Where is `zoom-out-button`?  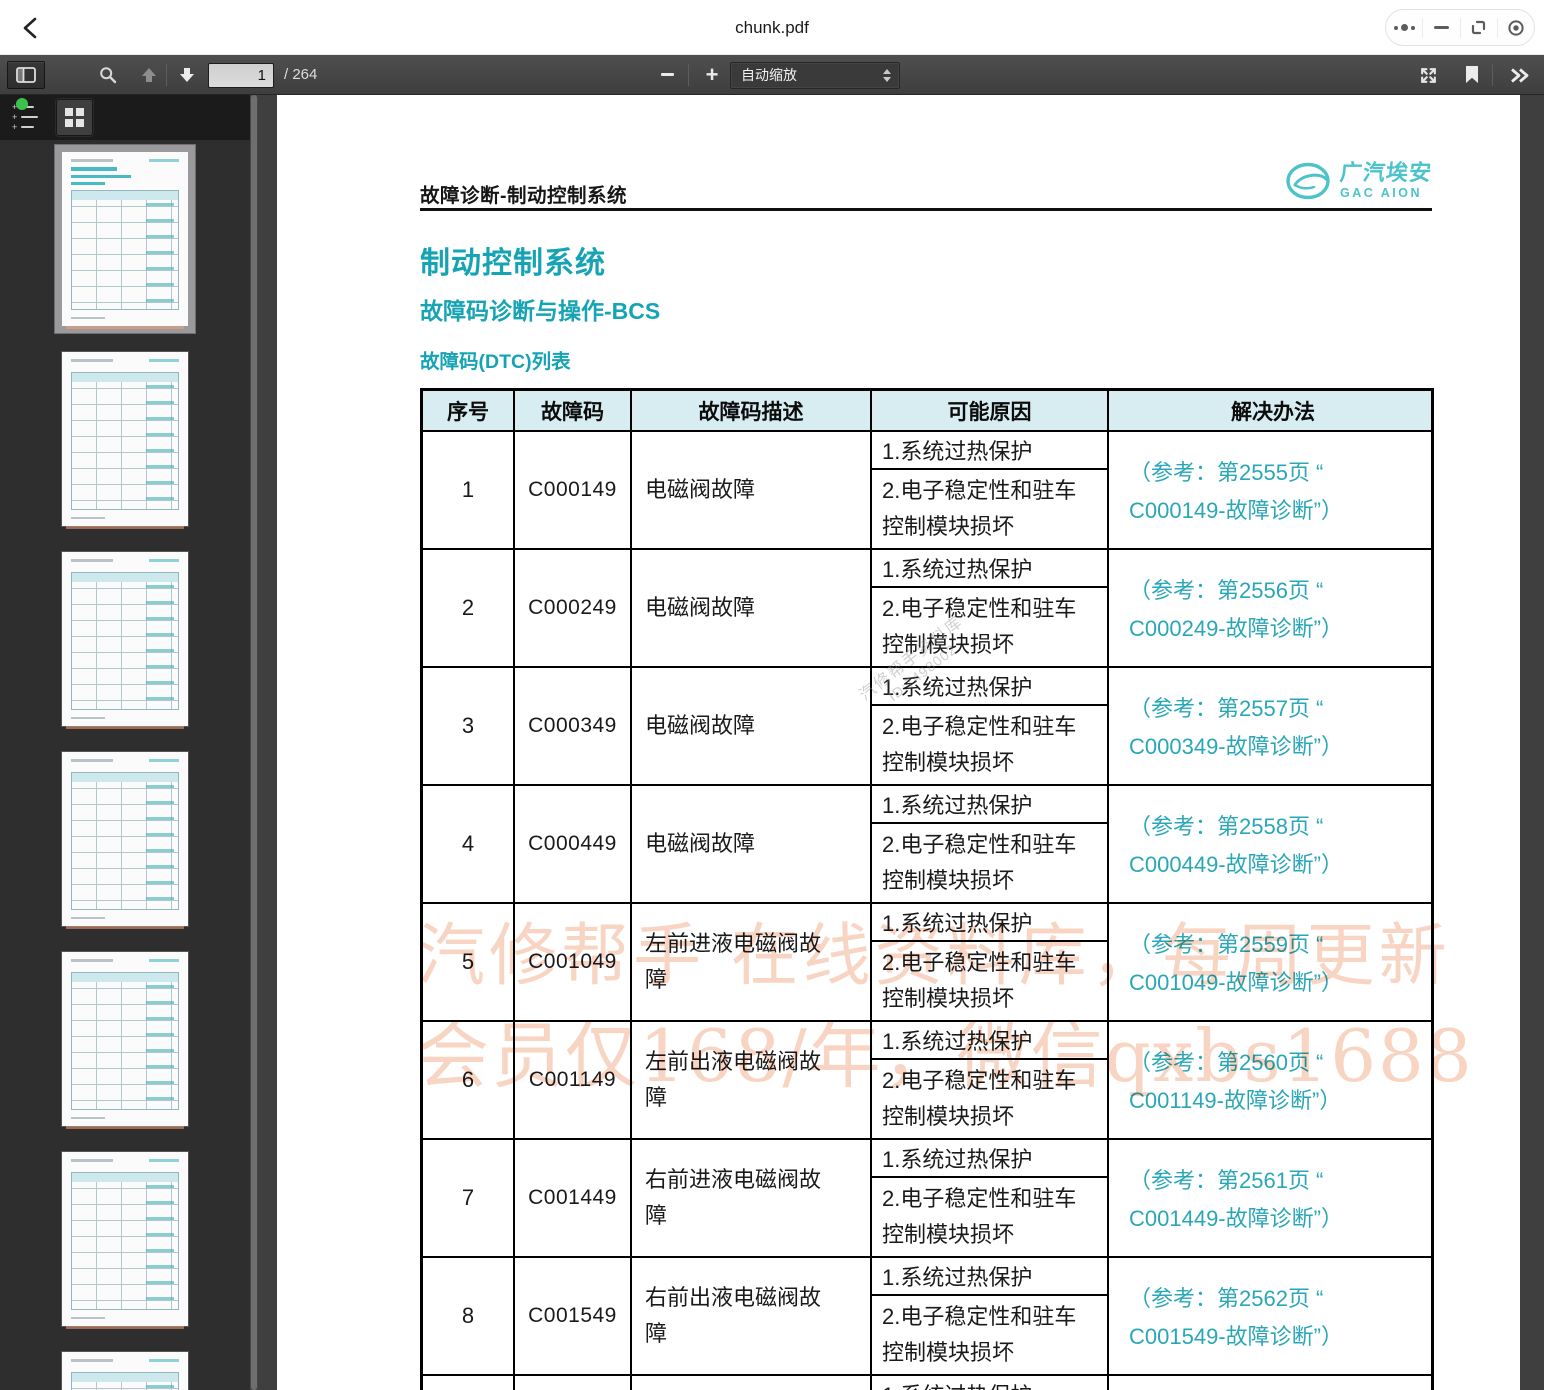 zoom-out-button is located at coordinates (667, 75).